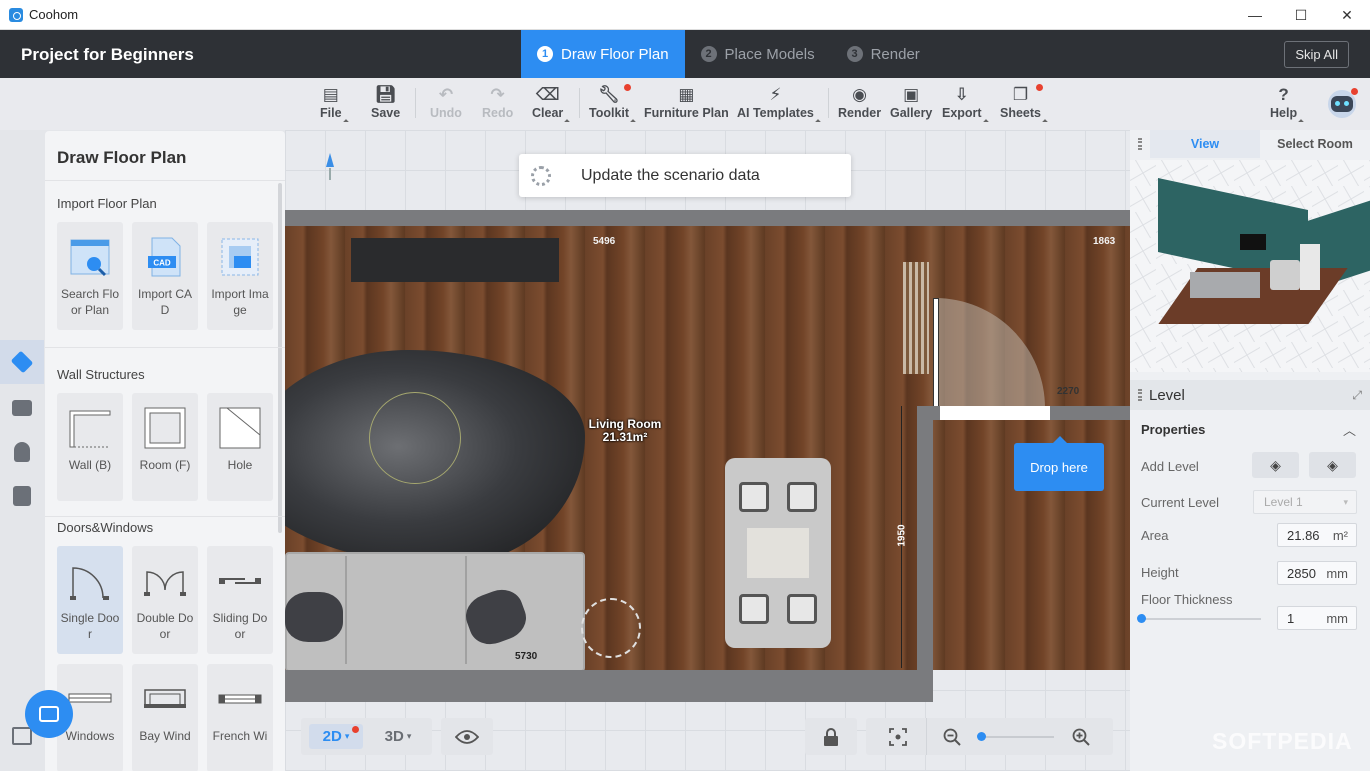 The height and width of the screenshot is (771, 1370). What do you see at coordinates (90, 447) in the screenshot?
I see `wall-tool-card: Wall (B)` at bounding box center [90, 447].